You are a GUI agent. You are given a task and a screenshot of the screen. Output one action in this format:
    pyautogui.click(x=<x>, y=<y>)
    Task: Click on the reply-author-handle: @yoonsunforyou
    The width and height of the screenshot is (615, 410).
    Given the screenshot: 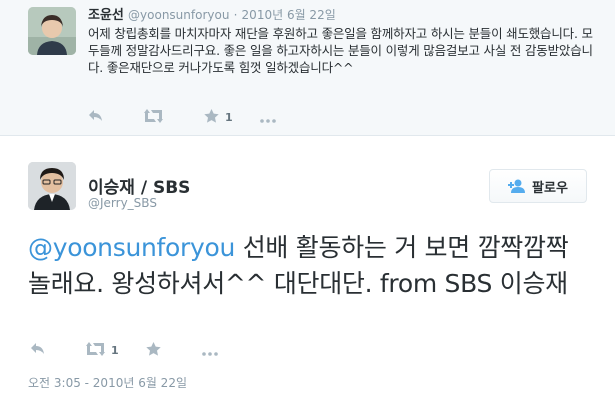 What is the action you would take?
    pyautogui.click(x=178, y=15)
    